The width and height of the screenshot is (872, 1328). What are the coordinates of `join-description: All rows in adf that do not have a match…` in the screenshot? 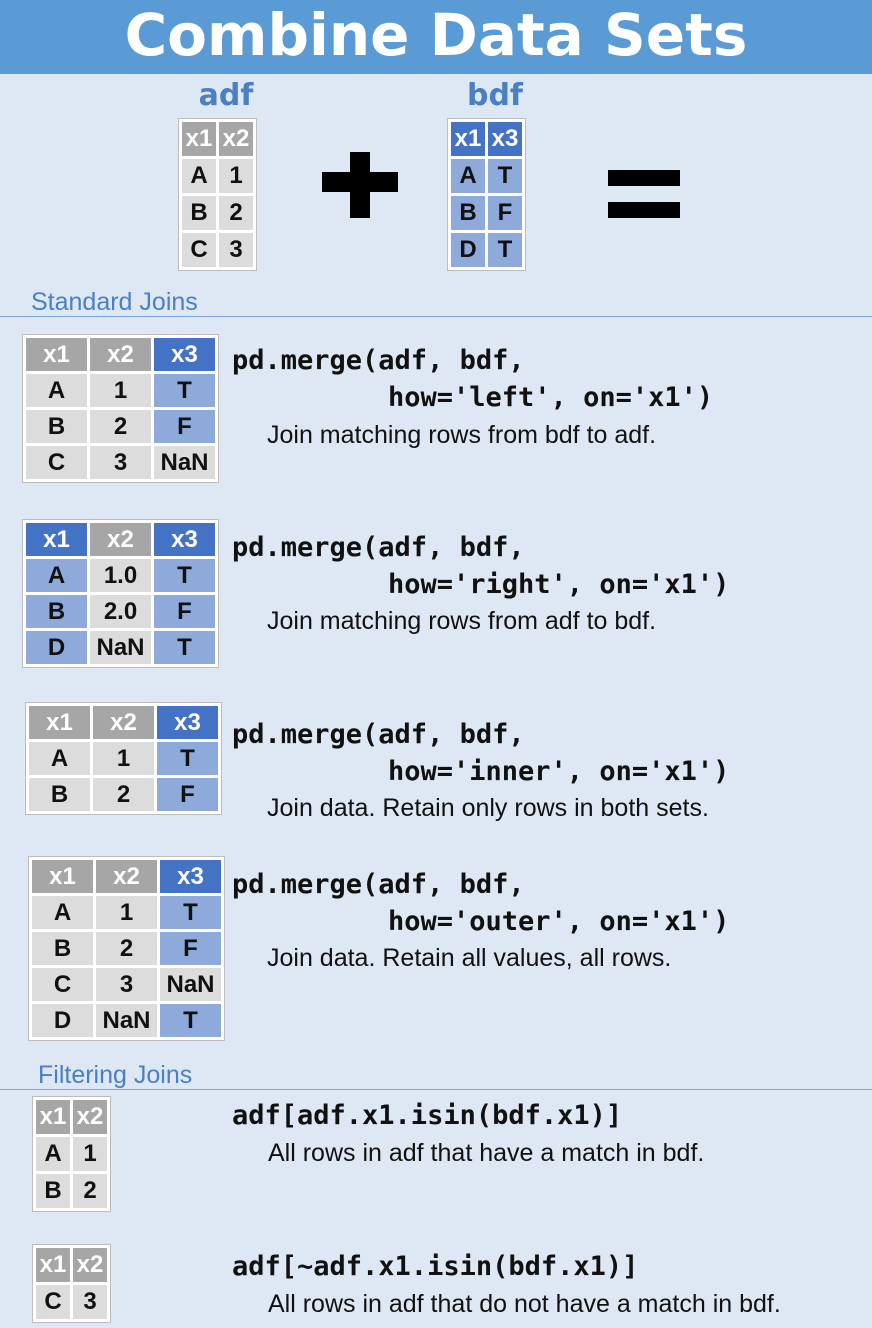 It's located at (524, 1304).